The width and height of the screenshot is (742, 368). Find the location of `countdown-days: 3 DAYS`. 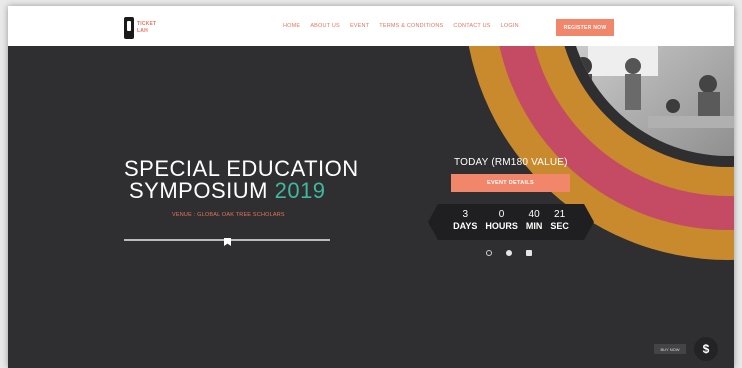

countdown-days: 3 DAYS is located at coordinates (465, 222).